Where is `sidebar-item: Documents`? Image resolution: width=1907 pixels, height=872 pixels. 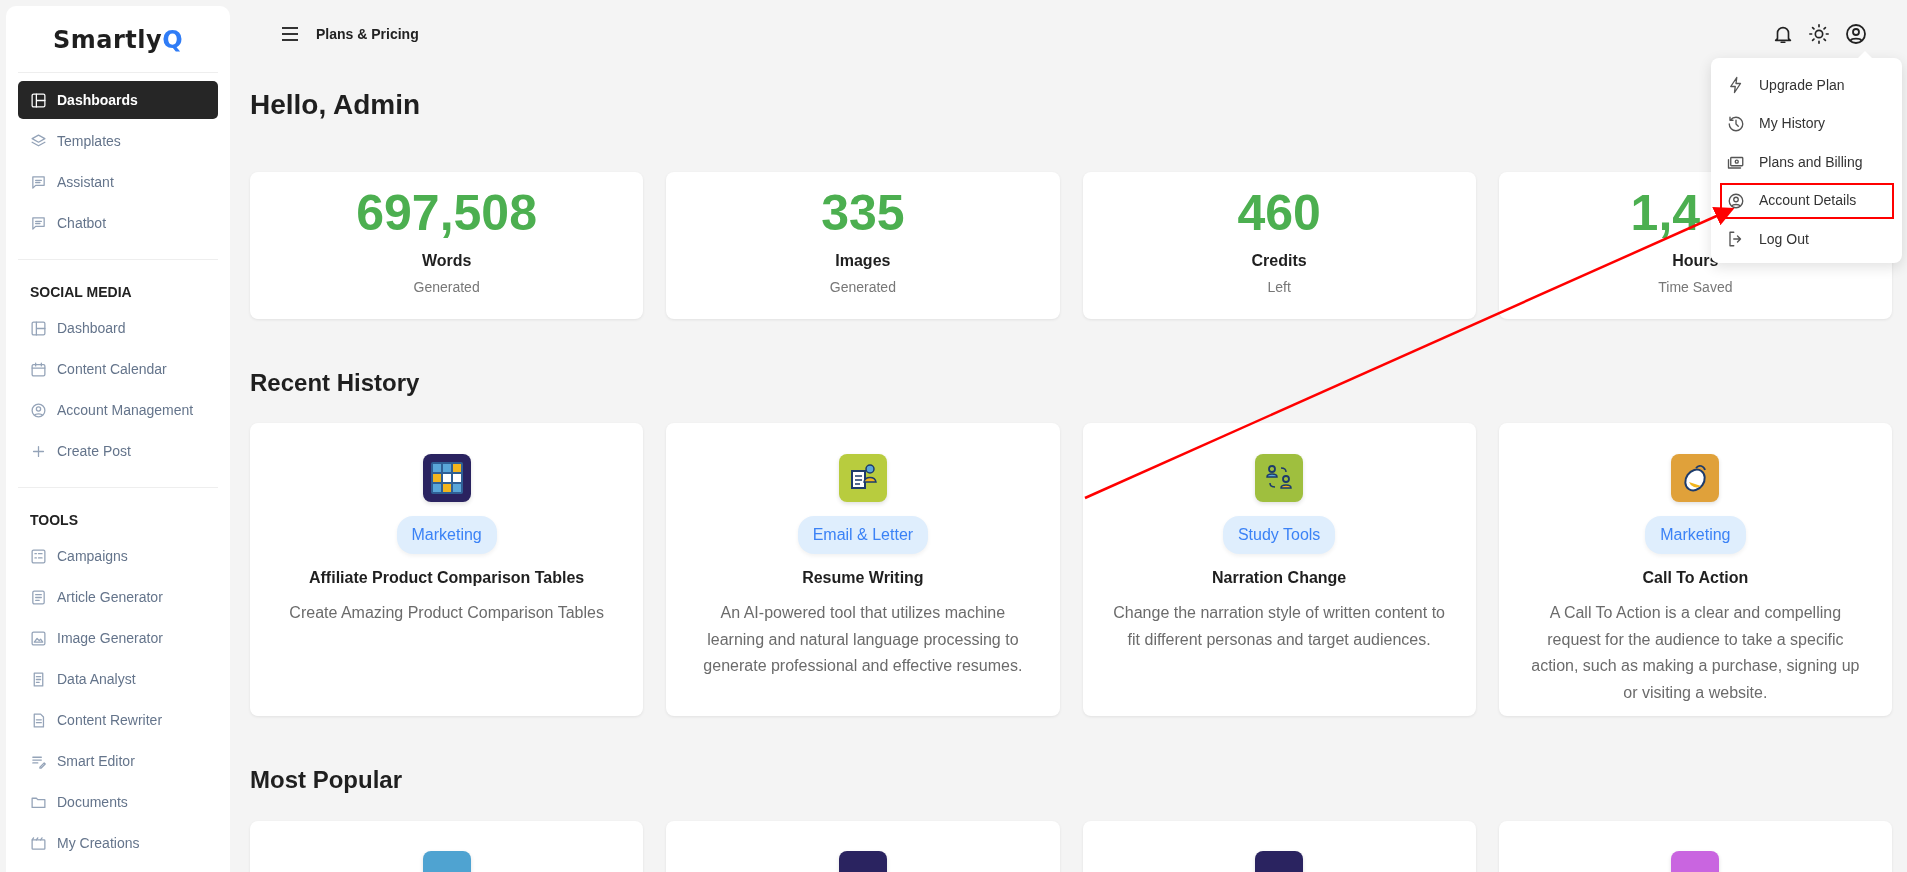
sidebar-item: Documents is located at coordinates (118, 802).